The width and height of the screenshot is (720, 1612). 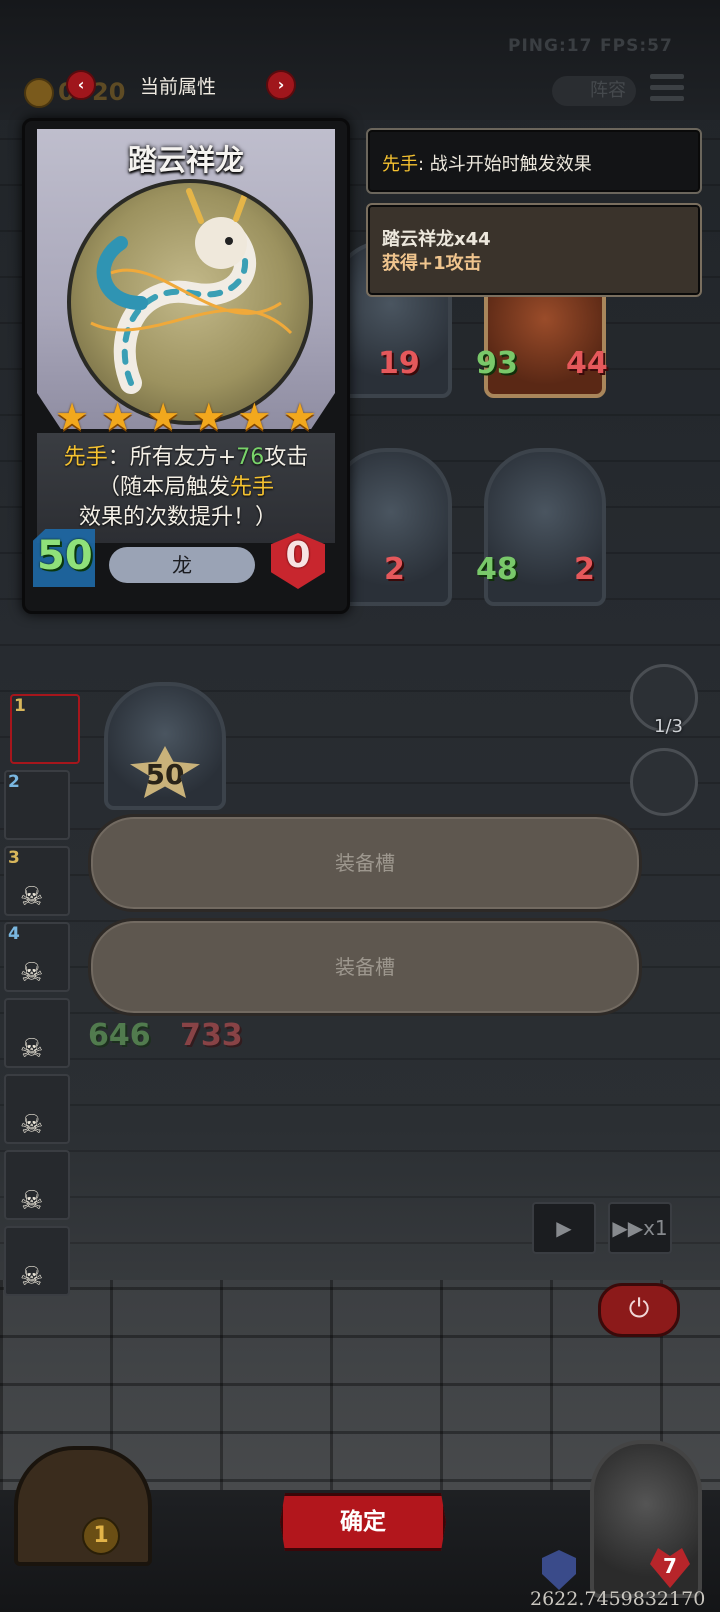 I want to click on keyword-tooltip: 先手: 战斗开始时触发效果, so click(x=534, y=161).